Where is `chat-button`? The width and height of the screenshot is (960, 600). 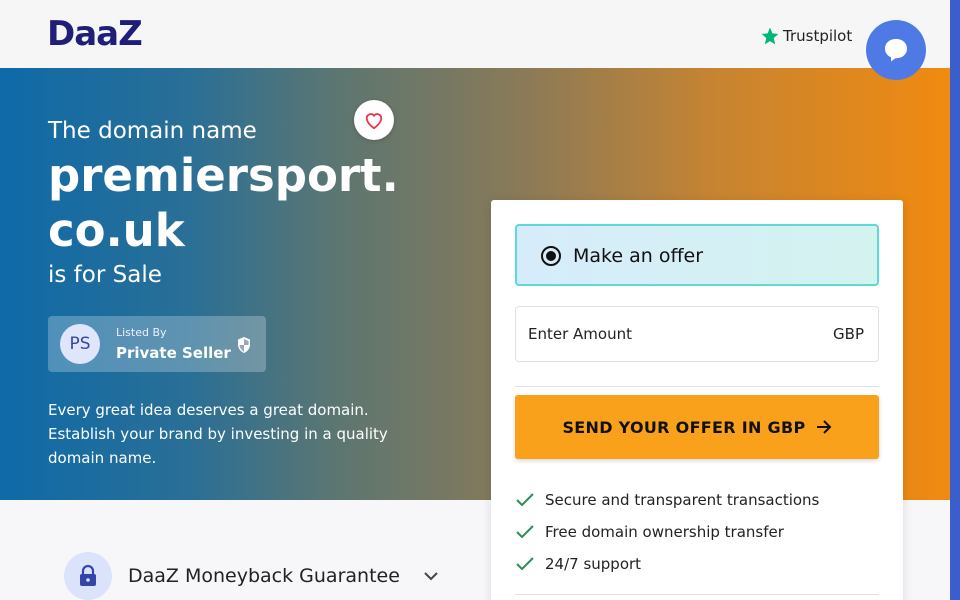 chat-button is located at coordinates (896, 50).